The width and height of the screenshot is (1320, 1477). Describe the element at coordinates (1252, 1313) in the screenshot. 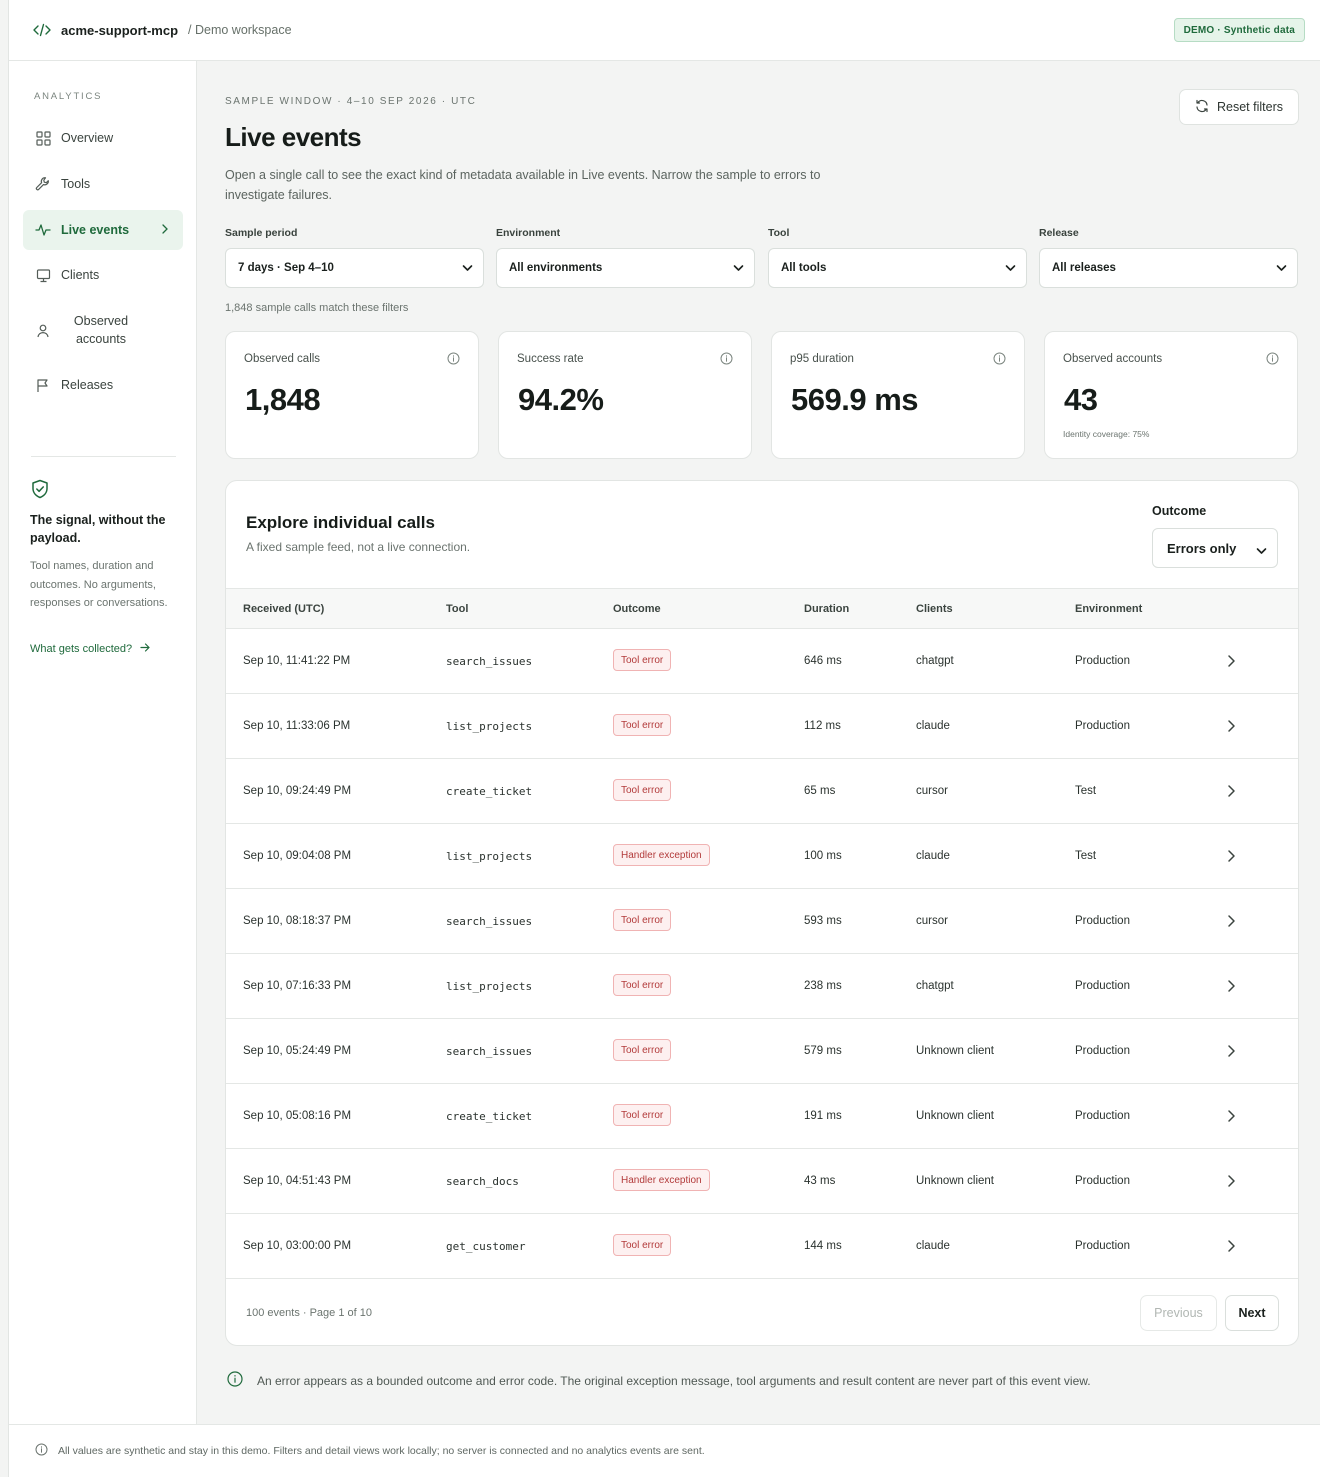

I see `next-page-button: Next` at that location.